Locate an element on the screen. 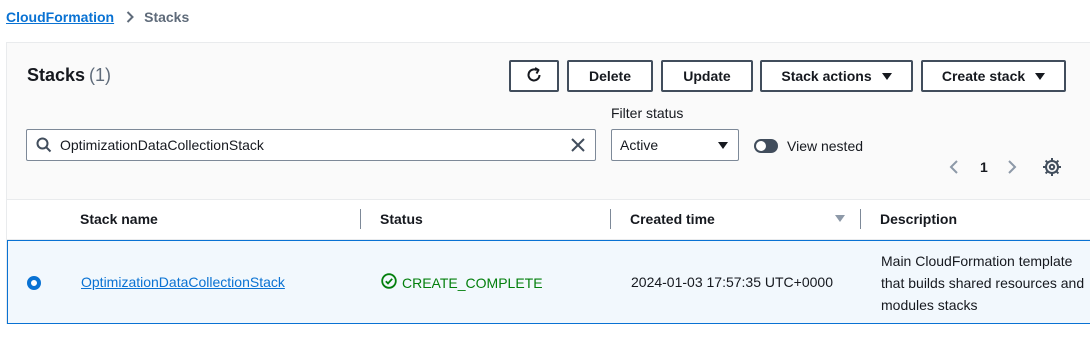 Image resolution: width=1090 pixels, height=344 pixels. row-select-radio is located at coordinates (34, 283).